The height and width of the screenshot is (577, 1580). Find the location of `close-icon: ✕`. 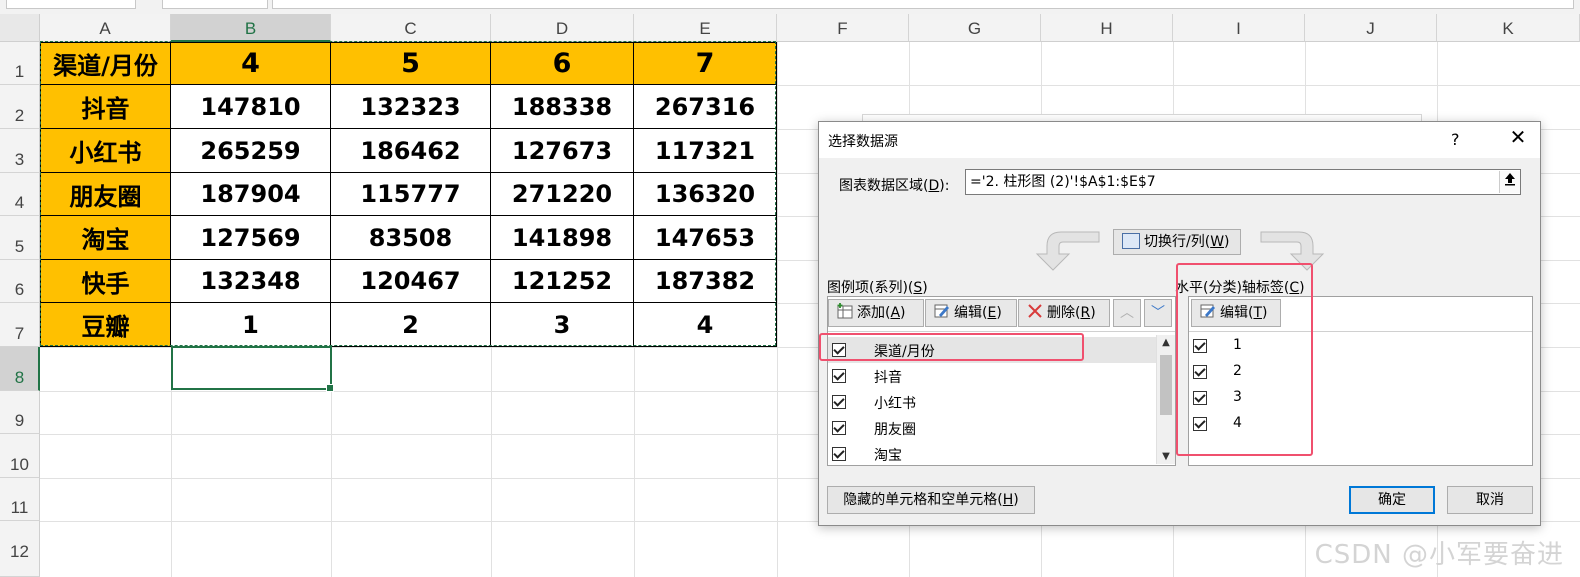

close-icon: ✕ is located at coordinates (1518, 137).